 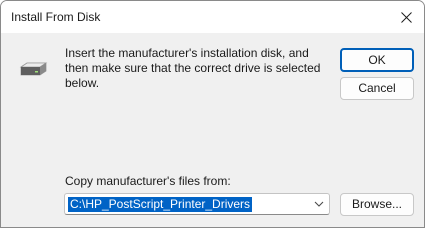 I want to click on chevron-down-icon, so click(x=319, y=204).